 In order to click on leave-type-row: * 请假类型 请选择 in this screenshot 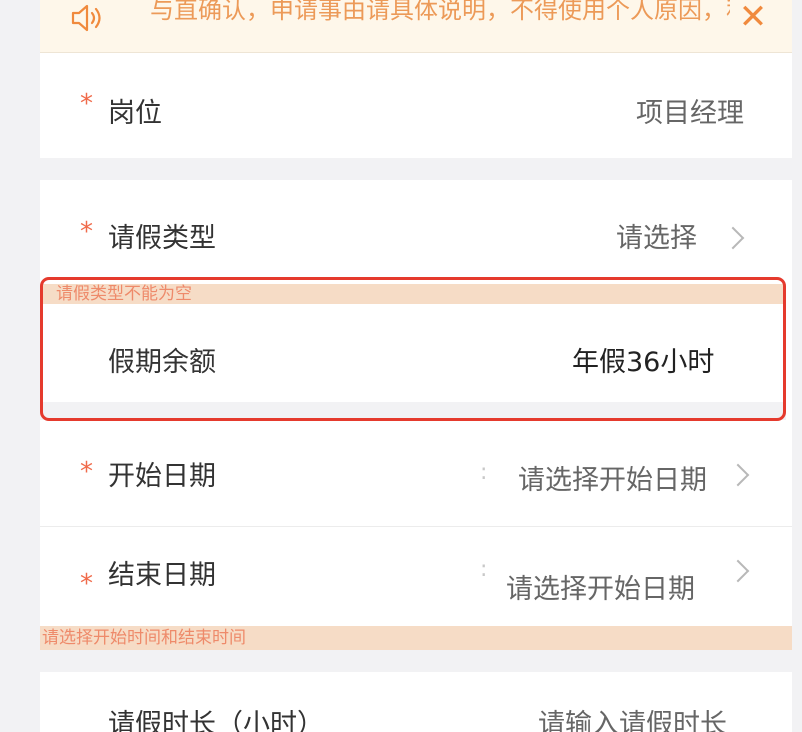, I will do `click(416, 232)`.